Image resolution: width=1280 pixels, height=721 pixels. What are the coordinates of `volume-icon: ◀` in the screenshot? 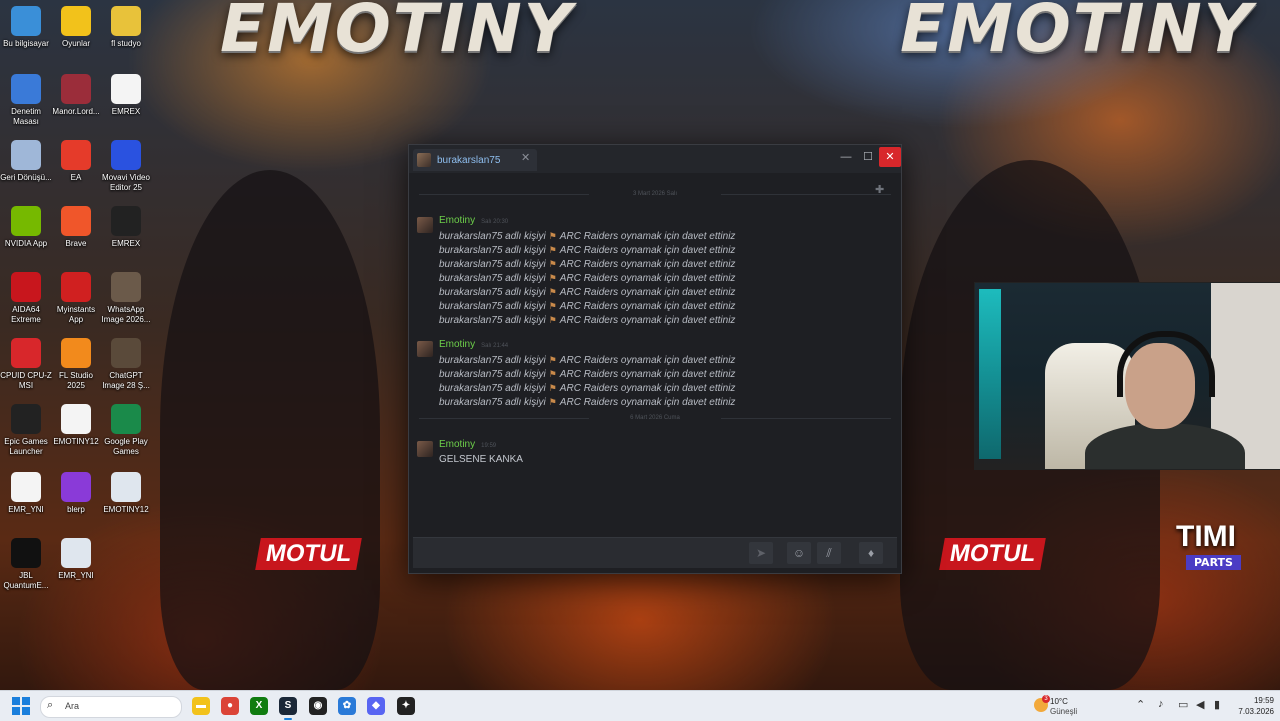 It's located at (1200, 704).